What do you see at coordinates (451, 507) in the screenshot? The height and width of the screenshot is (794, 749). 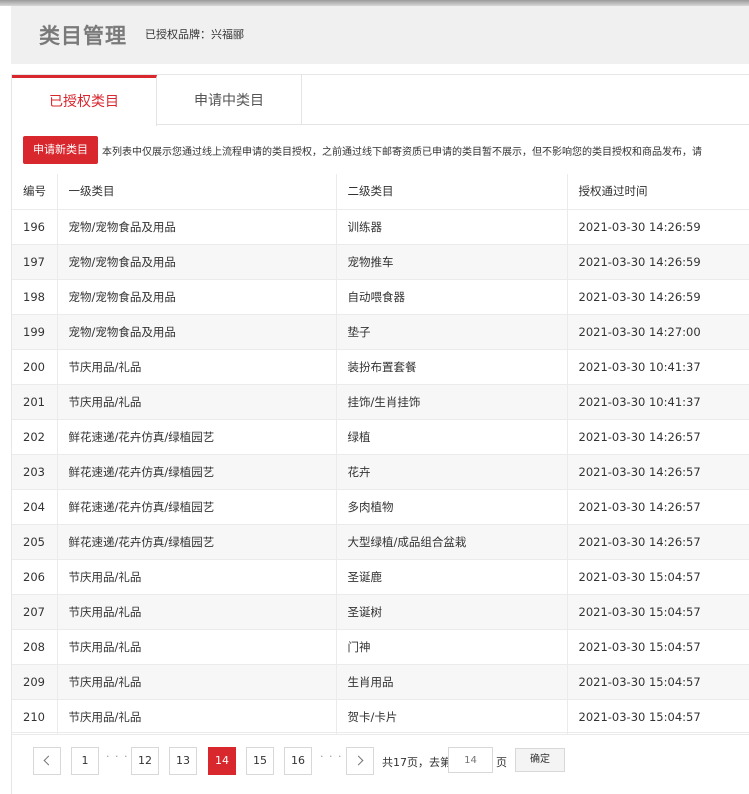 I see `cell-level2-category: 多肉植物` at bounding box center [451, 507].